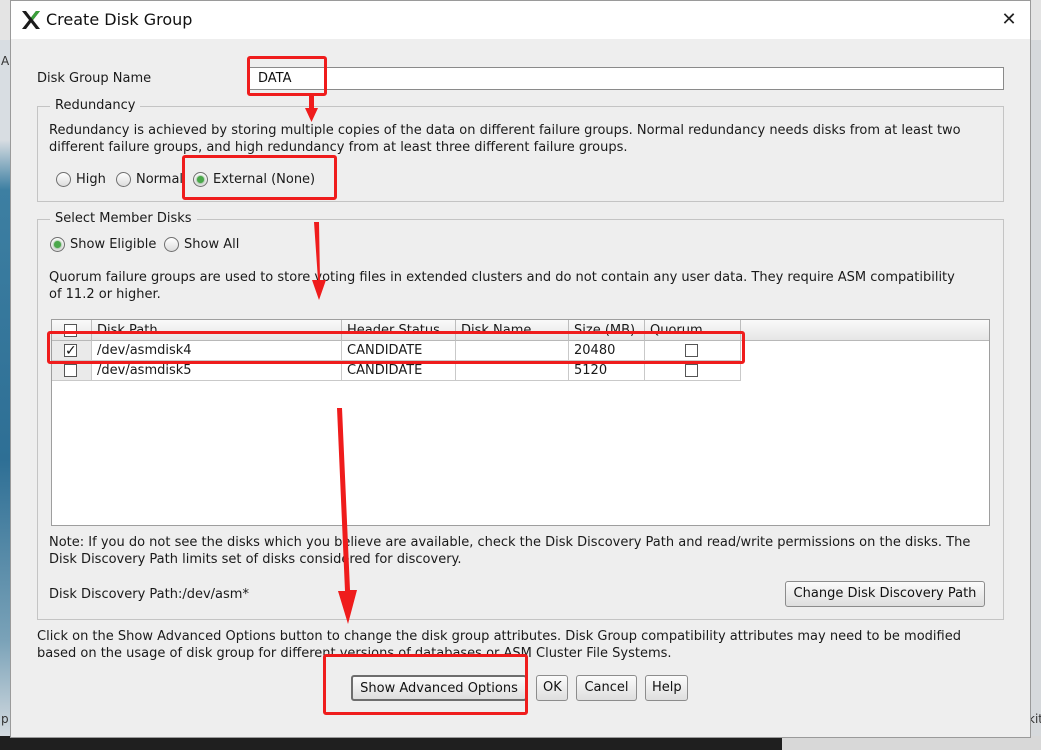  What do you see at coordinates (264, 179) in the screenshot?
I see `radio-label: External (None)` at bounding box center [264, 179].